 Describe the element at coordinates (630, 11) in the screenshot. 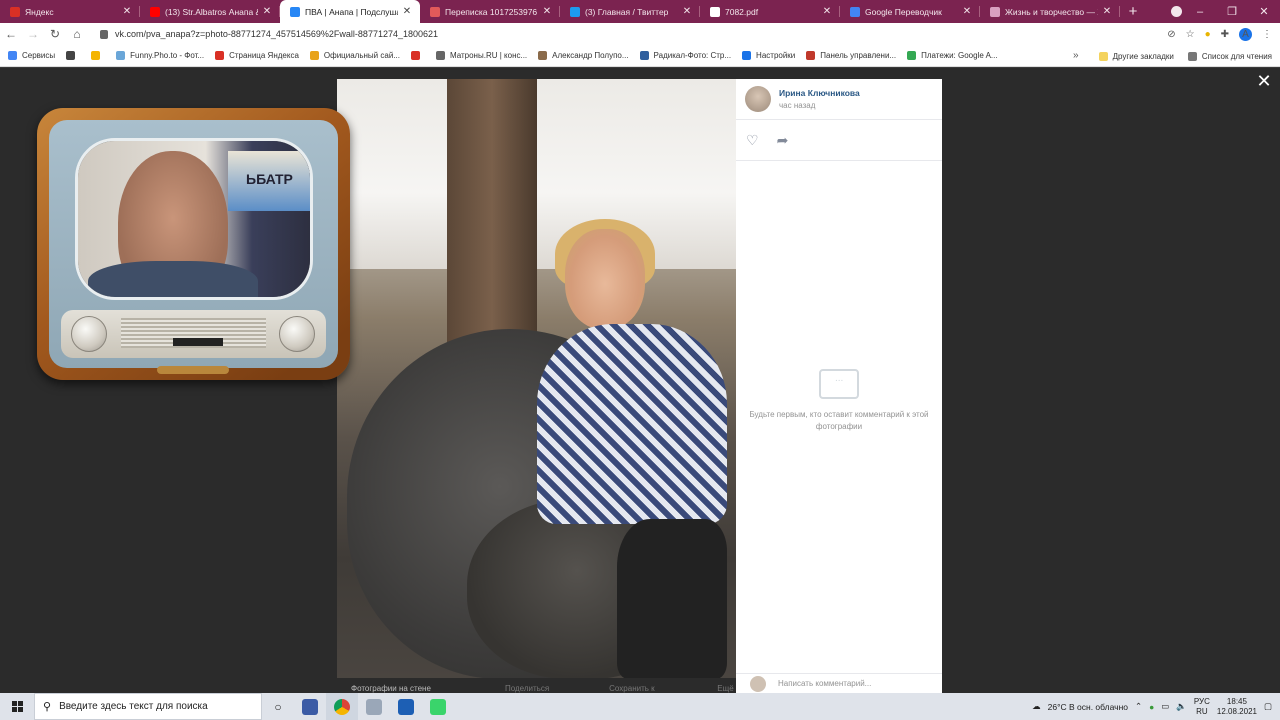

I see `tab-4: (3) Главная / Твиттер ✕` at that location.